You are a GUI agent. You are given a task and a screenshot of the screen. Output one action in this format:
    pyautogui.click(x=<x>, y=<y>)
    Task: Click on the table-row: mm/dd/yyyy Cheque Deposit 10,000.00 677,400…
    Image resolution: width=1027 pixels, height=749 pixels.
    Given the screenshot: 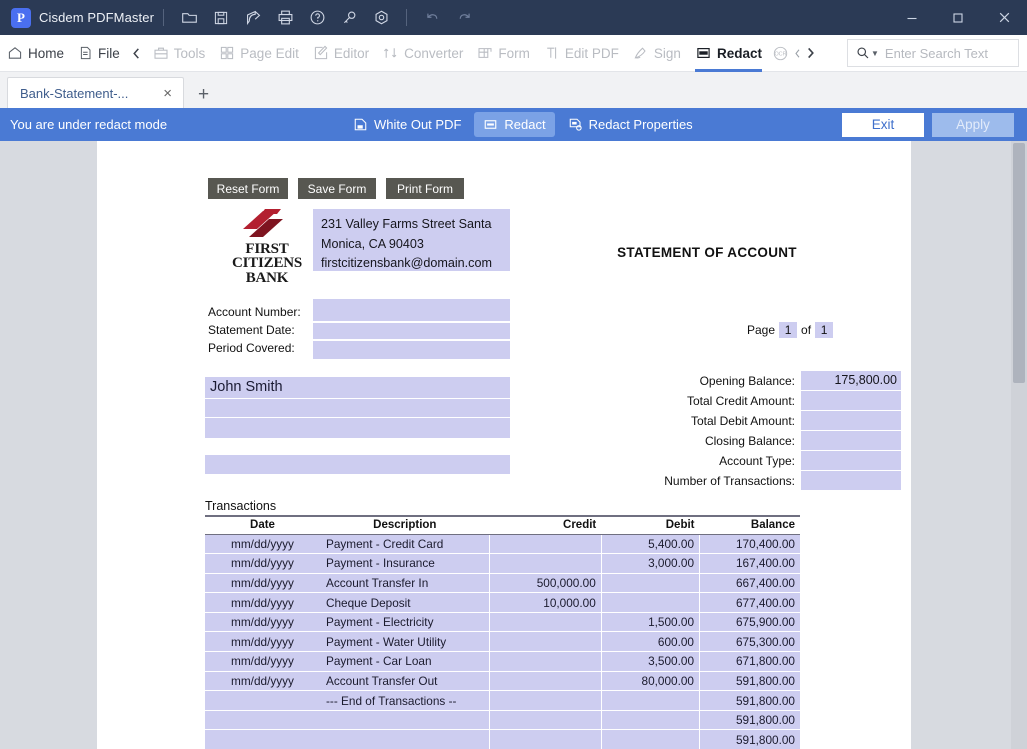 What is the action you would take?
    pyautogui.click(x=502, y=602)
    